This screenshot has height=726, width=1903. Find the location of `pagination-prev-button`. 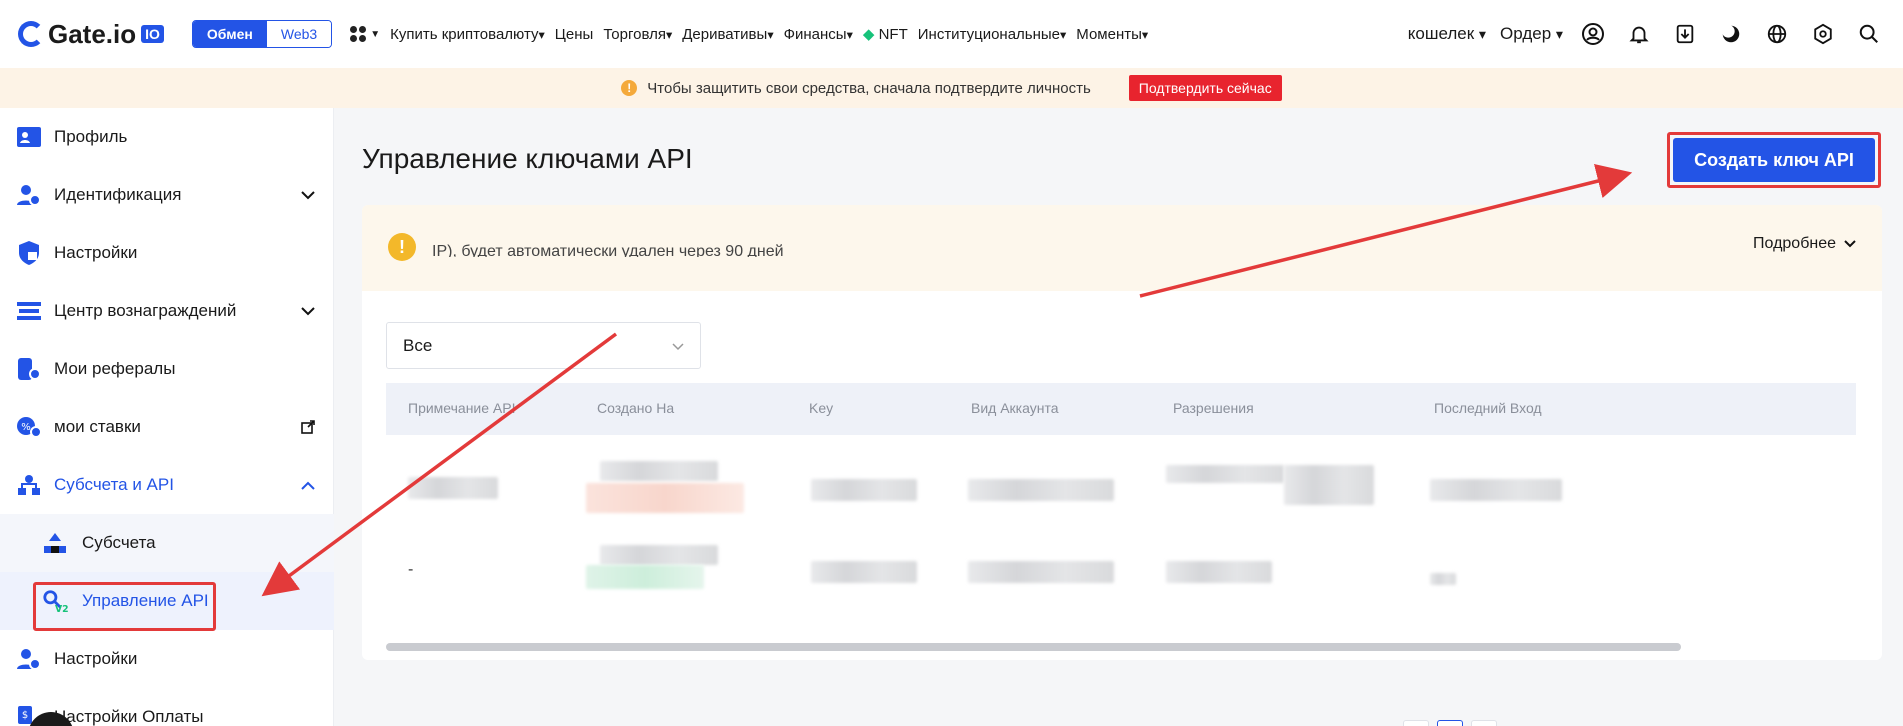

pagination-prev-button is located at coordinates (1416, 723).